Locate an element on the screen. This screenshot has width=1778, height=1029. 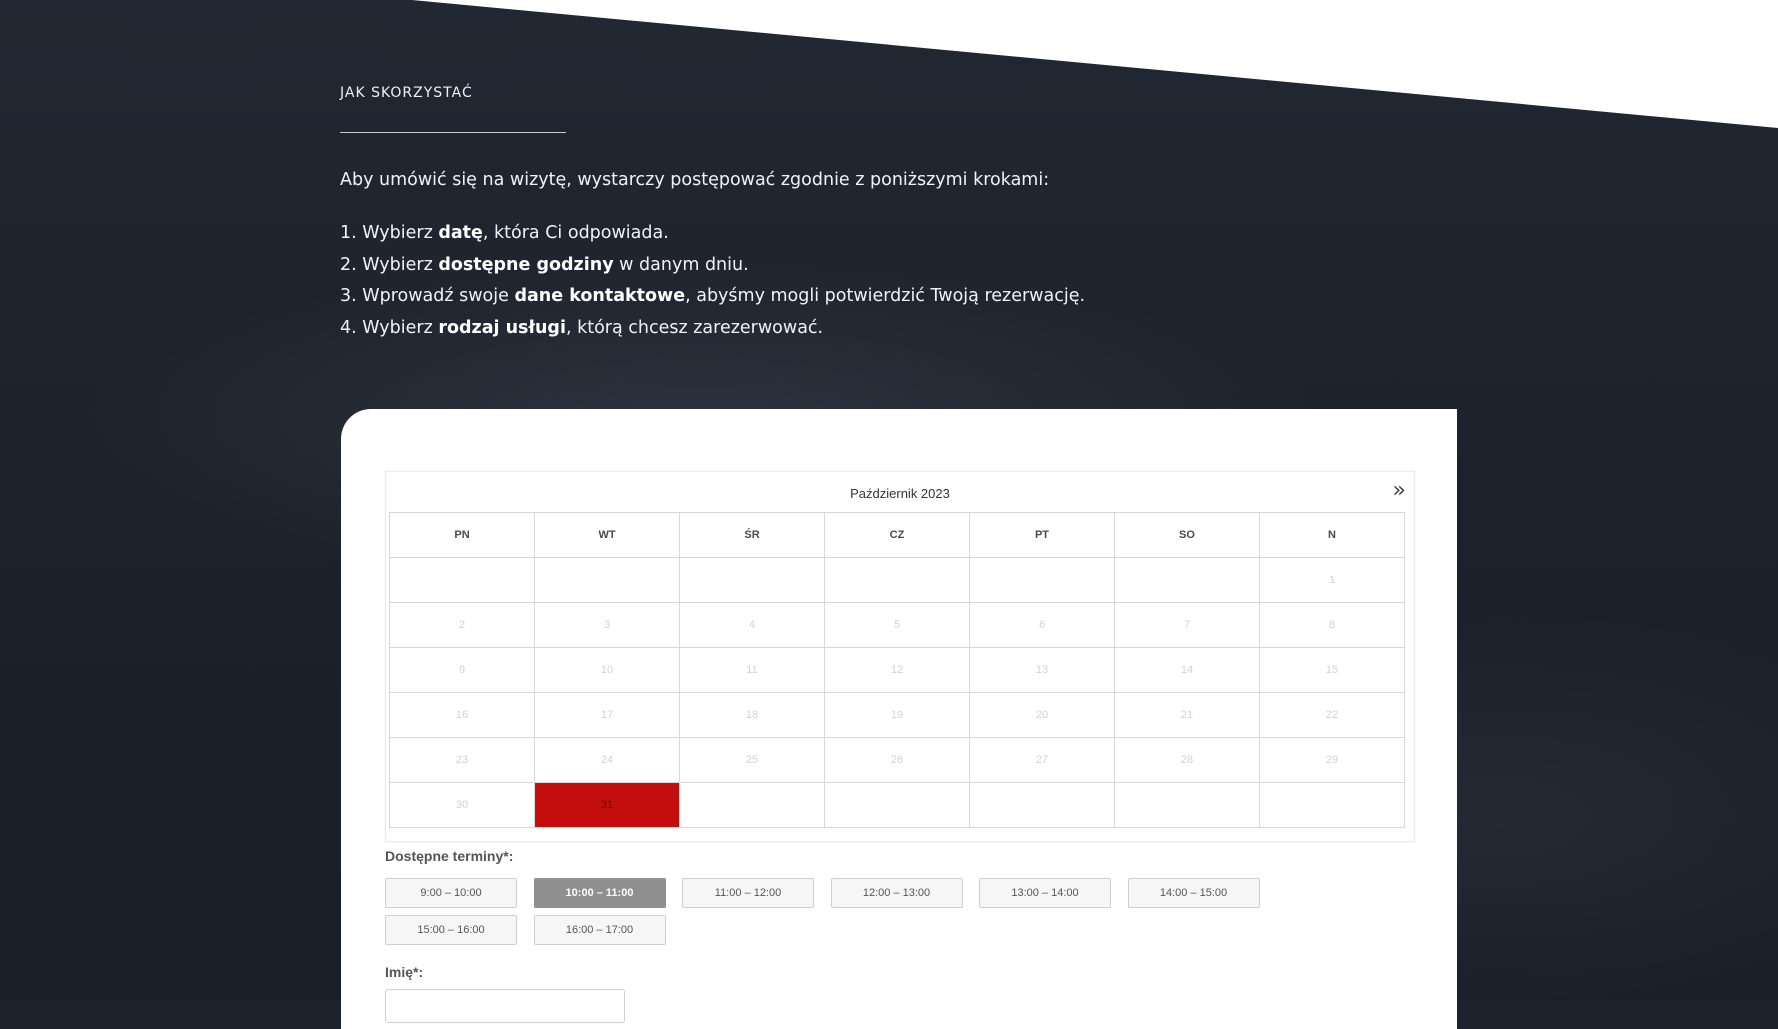
calendar-day: 20 is located at coordinates (1042, 715).